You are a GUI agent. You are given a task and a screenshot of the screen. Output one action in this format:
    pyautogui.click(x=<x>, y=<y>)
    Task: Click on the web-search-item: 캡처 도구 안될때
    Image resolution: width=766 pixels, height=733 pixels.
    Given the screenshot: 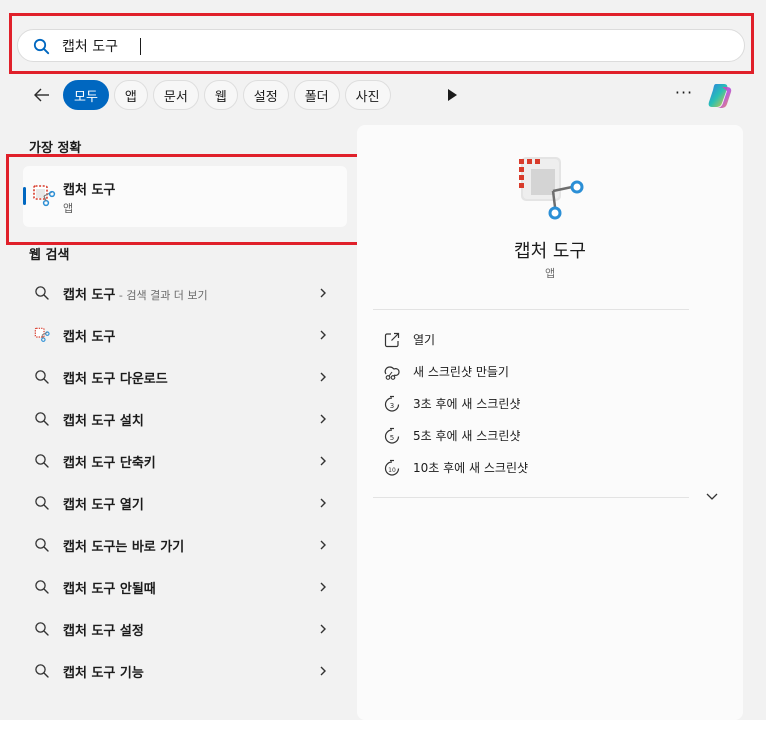 What is the action you would take?
    pyautogui.click(x=185, y=587)
    